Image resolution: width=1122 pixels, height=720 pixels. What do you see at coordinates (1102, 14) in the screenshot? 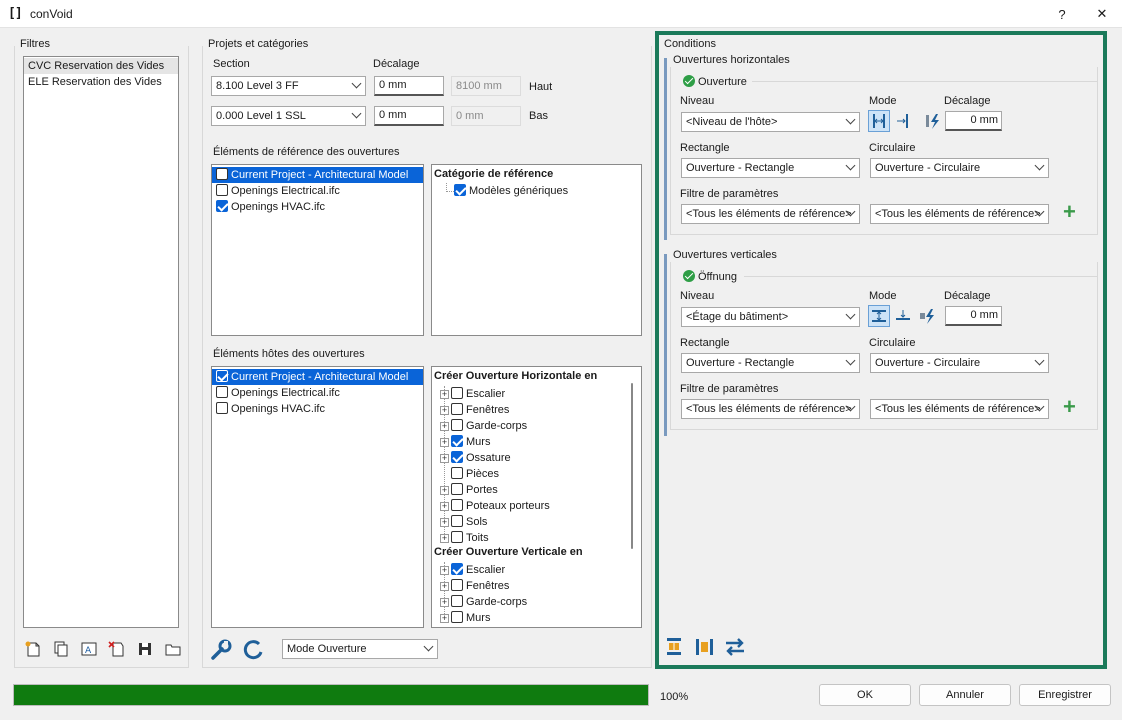
I see `close-button: ✕` at bounding box center [1102, 14].